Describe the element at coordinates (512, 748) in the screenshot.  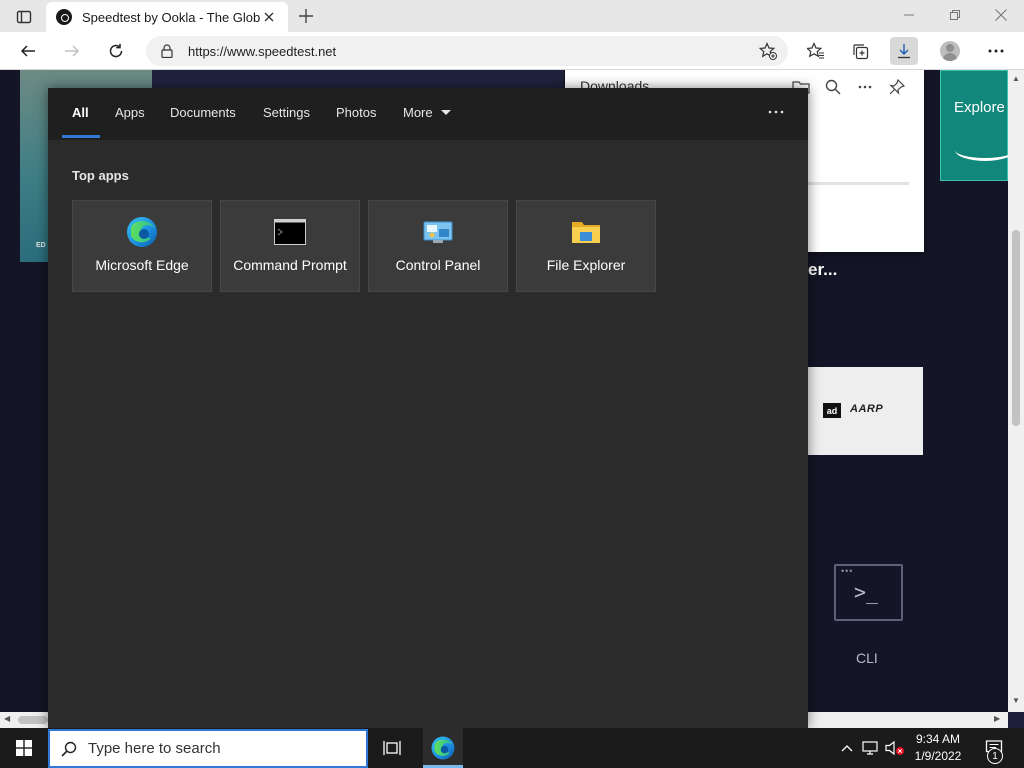
I see `taskbar: 9:34 AM 1/9/2022 1` at that location.